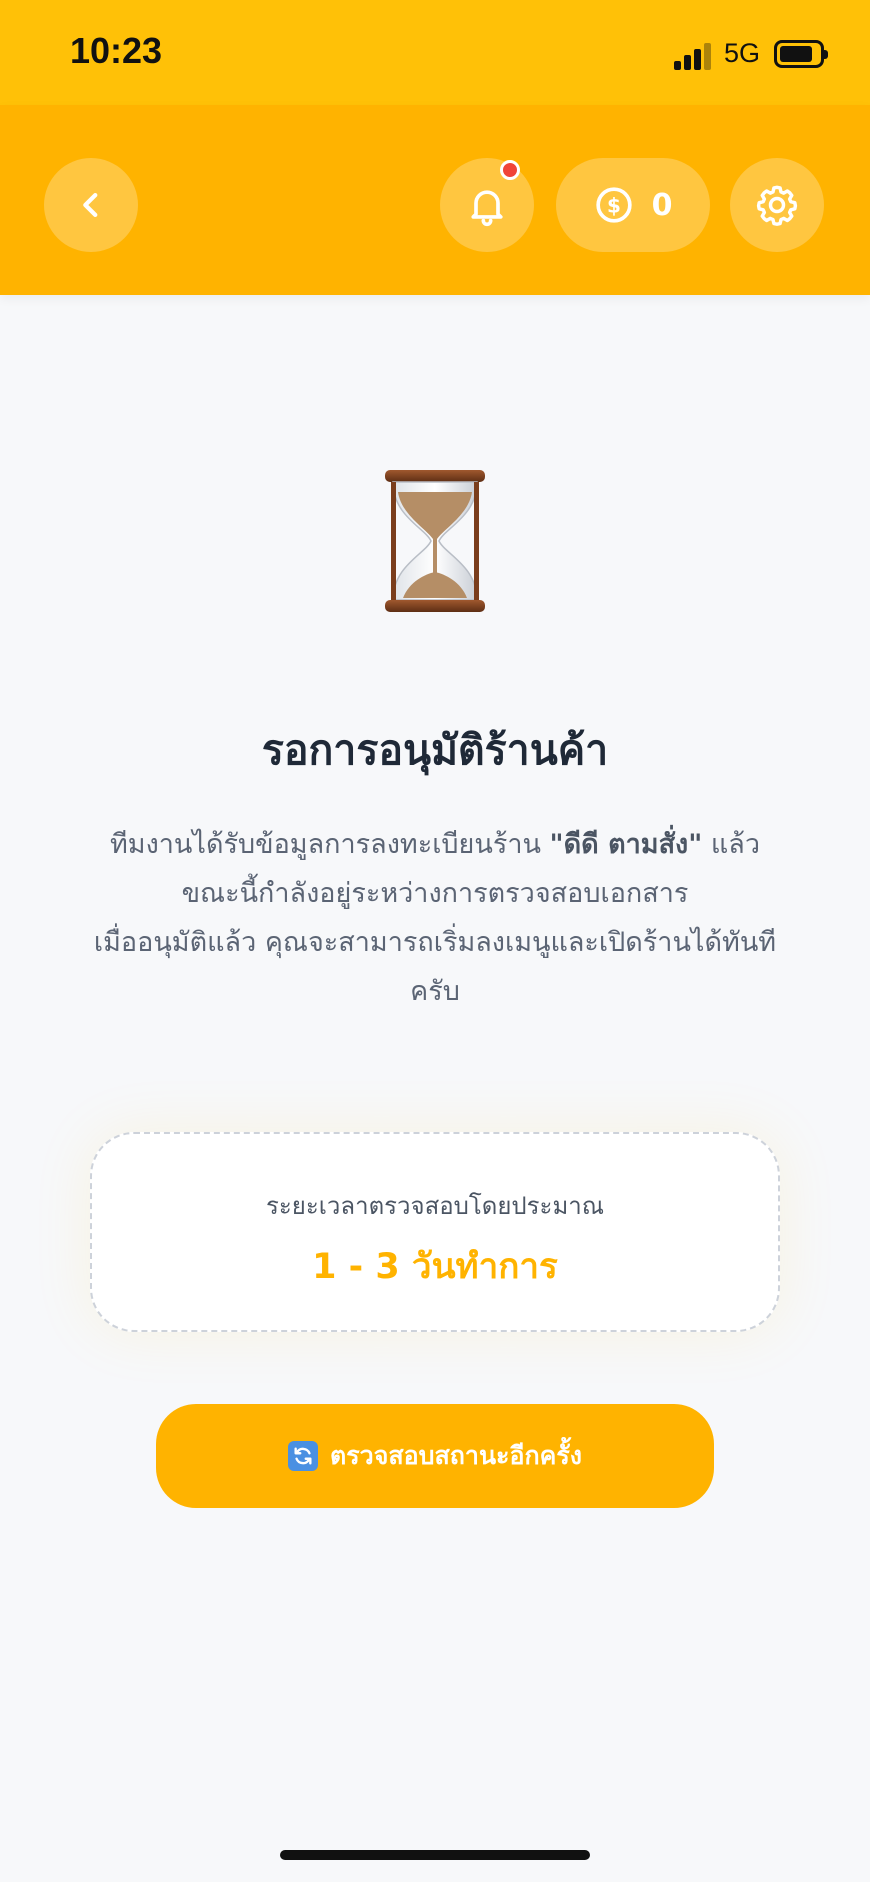 The width and height of the screenshot is (870, 1882). What do you see at coordinates (435, 1267) in the screenshot?
I see `estimate-value: 1 - 3 วันทำการ` at bounding box center [435, 1267].